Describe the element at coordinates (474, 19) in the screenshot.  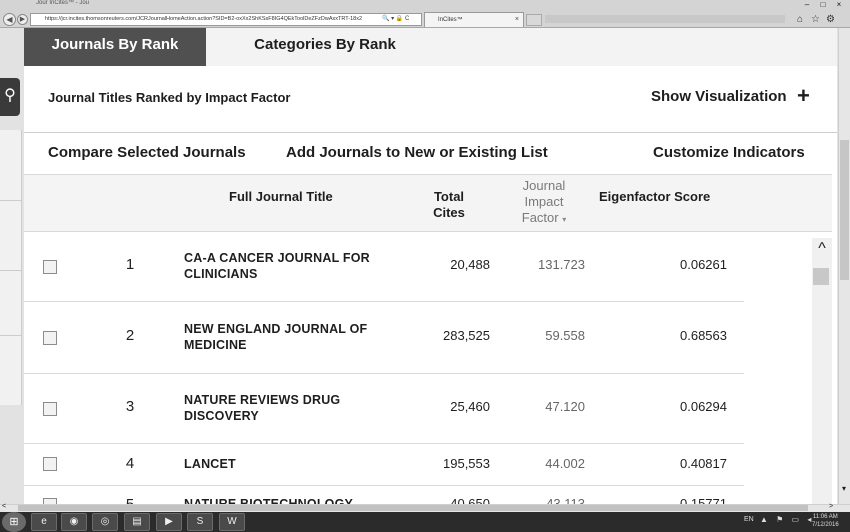
I see `browser-tab: InCites™ ×` at that location.